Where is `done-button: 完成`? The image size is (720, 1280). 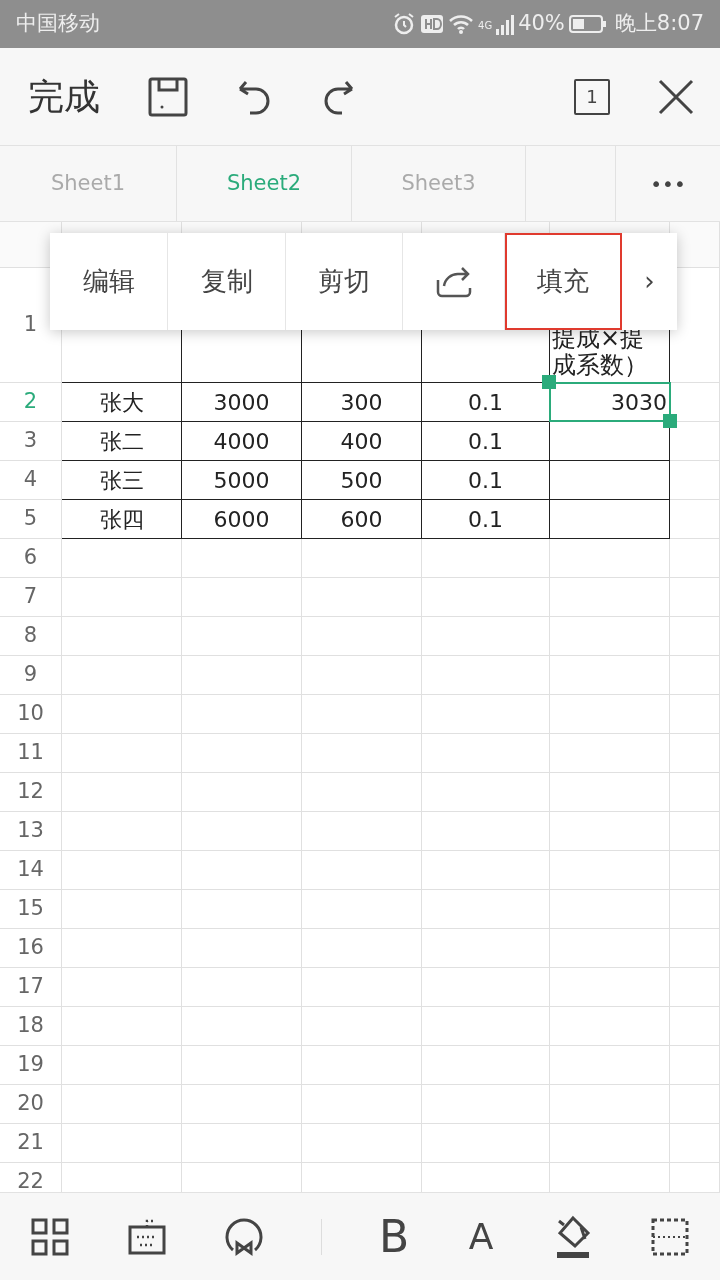
done-button: 完成 is located at coordinates (64, 96).